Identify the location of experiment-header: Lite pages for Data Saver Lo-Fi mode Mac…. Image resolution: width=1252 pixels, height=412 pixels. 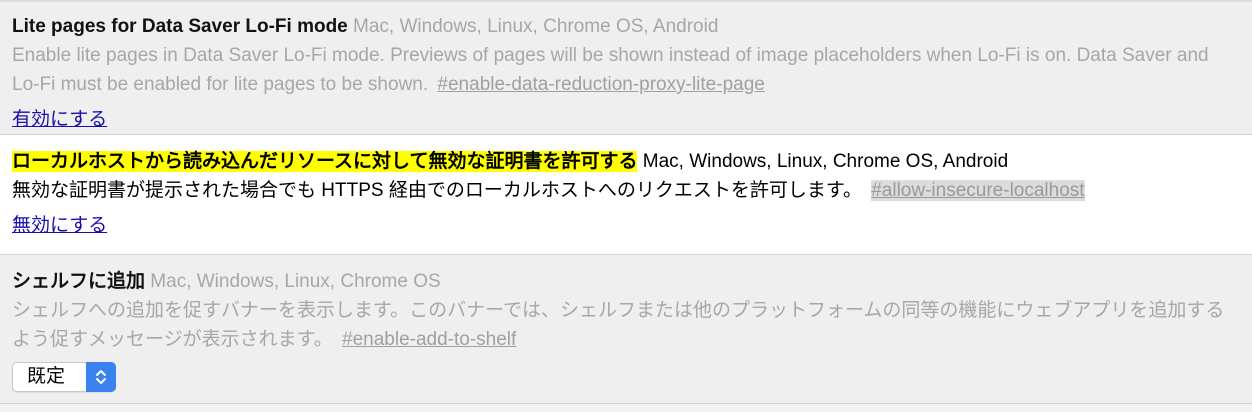
(626, 26).